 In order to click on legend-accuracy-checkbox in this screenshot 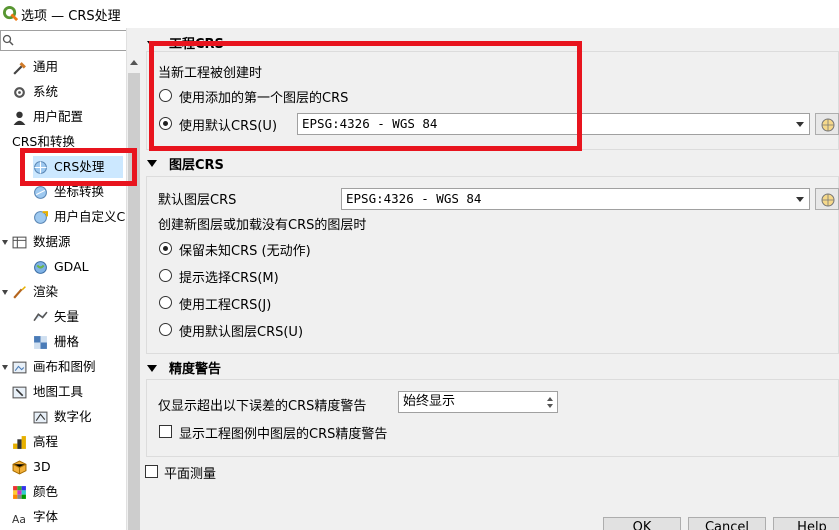, I will do `click(165, 431)`.